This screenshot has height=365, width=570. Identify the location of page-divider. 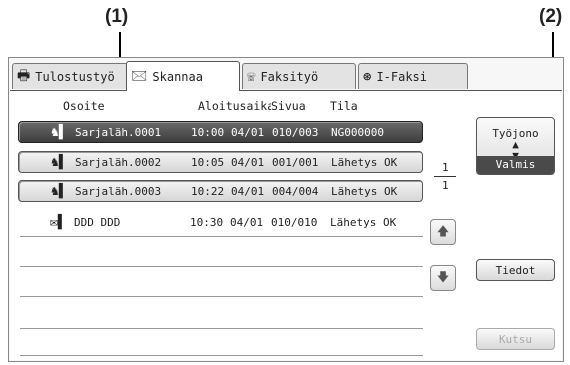
(445, 176).